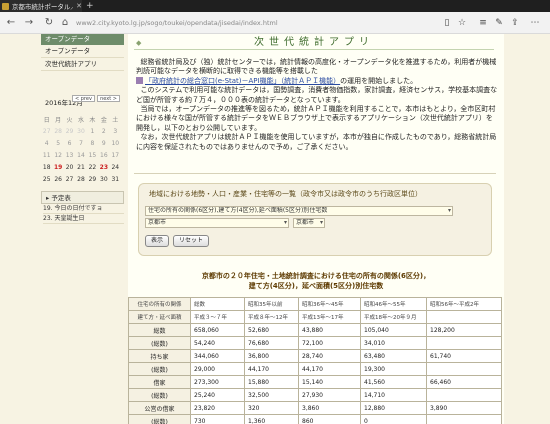 This screenshot has width=550, height=424. I want to click on show-button: 表示, so click(157, 241).